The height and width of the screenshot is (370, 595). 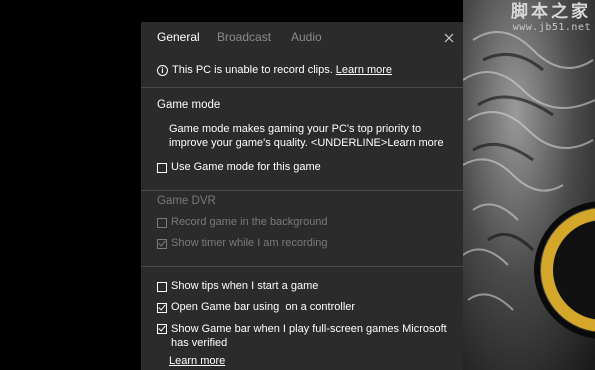 I want to click on info-icon: i, so click(x=162, y=70).